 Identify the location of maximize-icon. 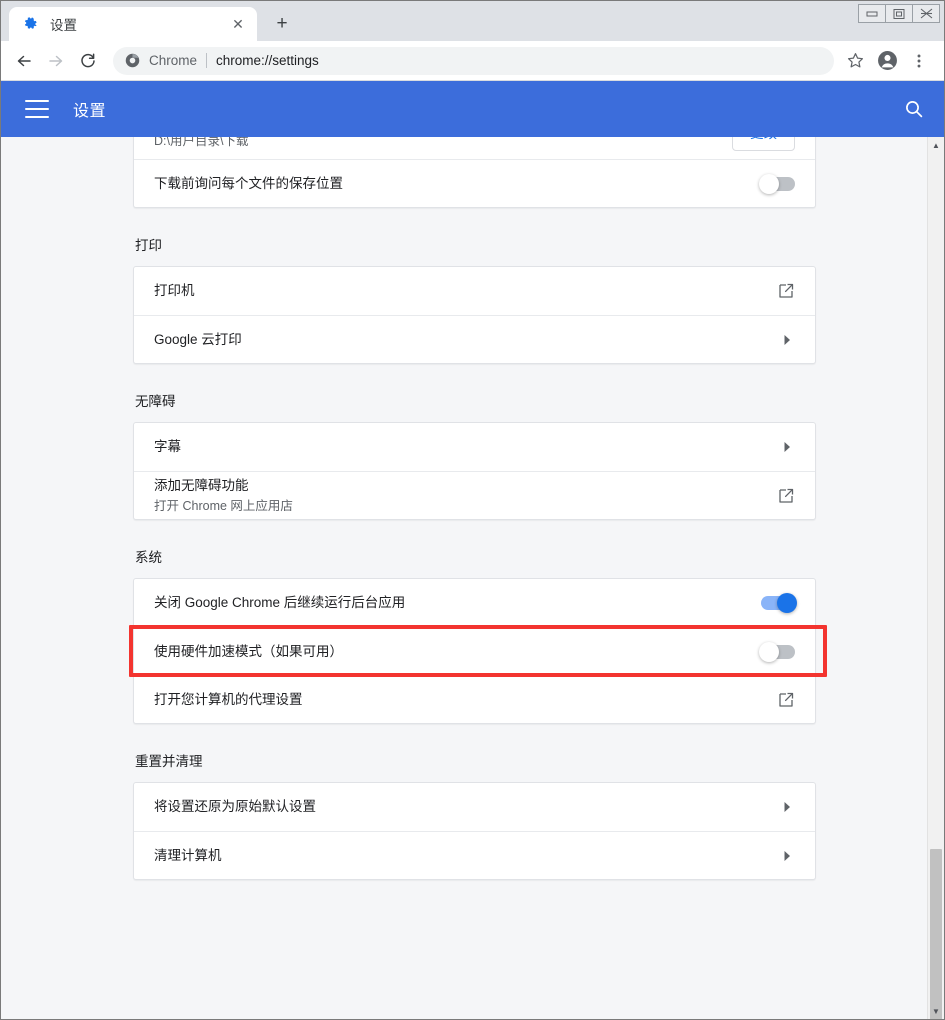
(899, 13).